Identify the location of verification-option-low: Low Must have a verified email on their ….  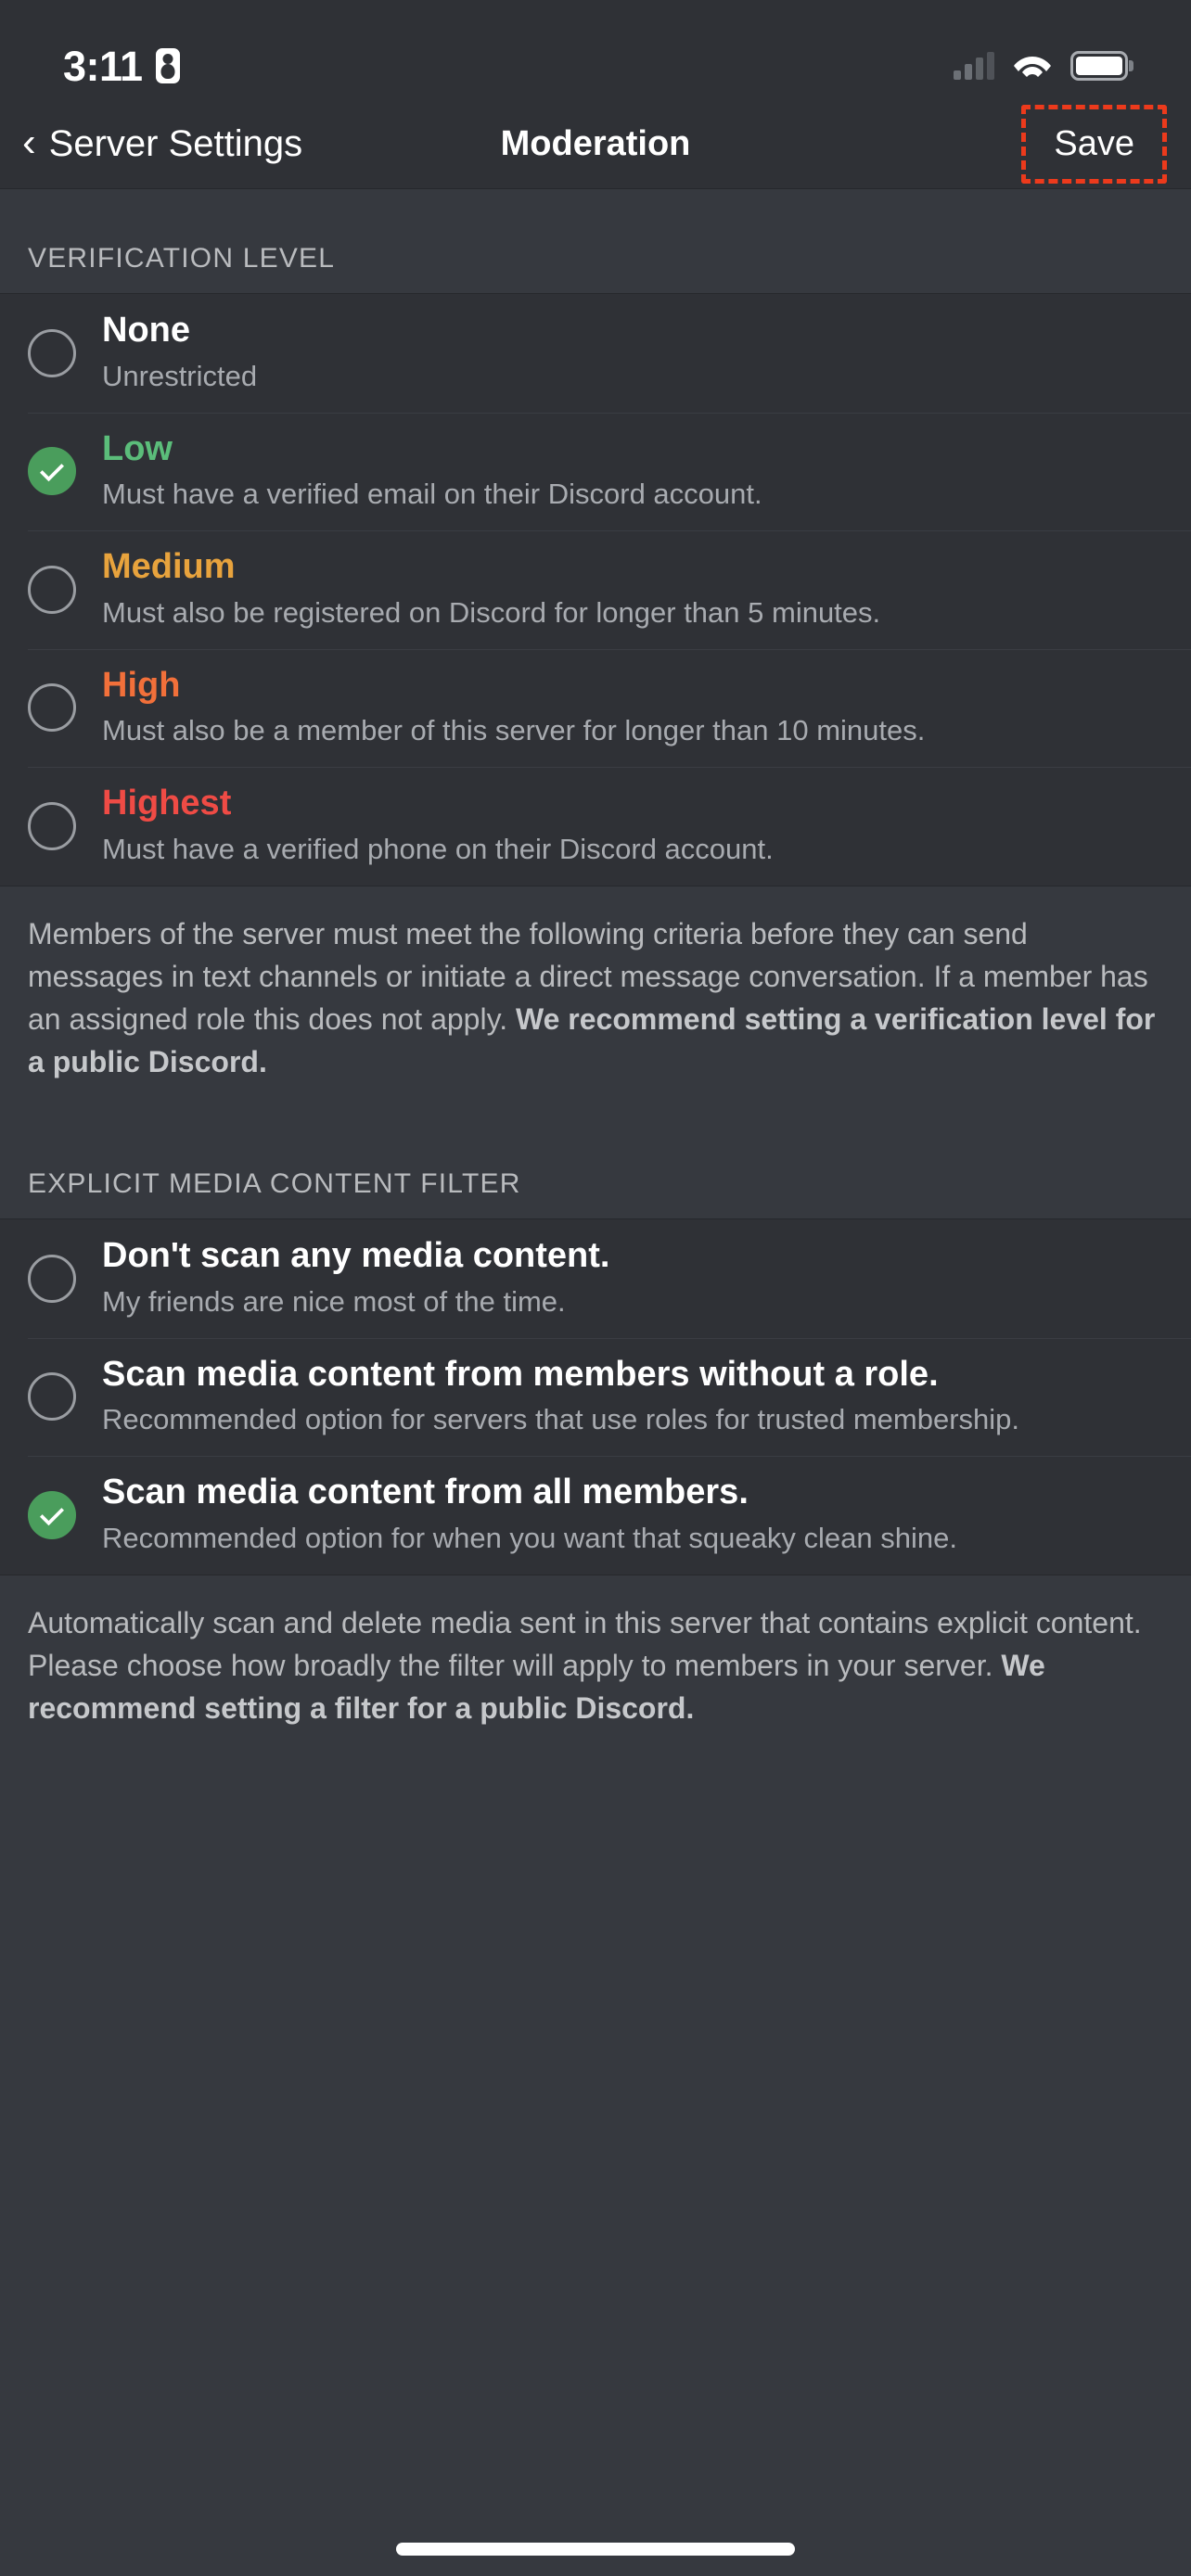
(595, 472).